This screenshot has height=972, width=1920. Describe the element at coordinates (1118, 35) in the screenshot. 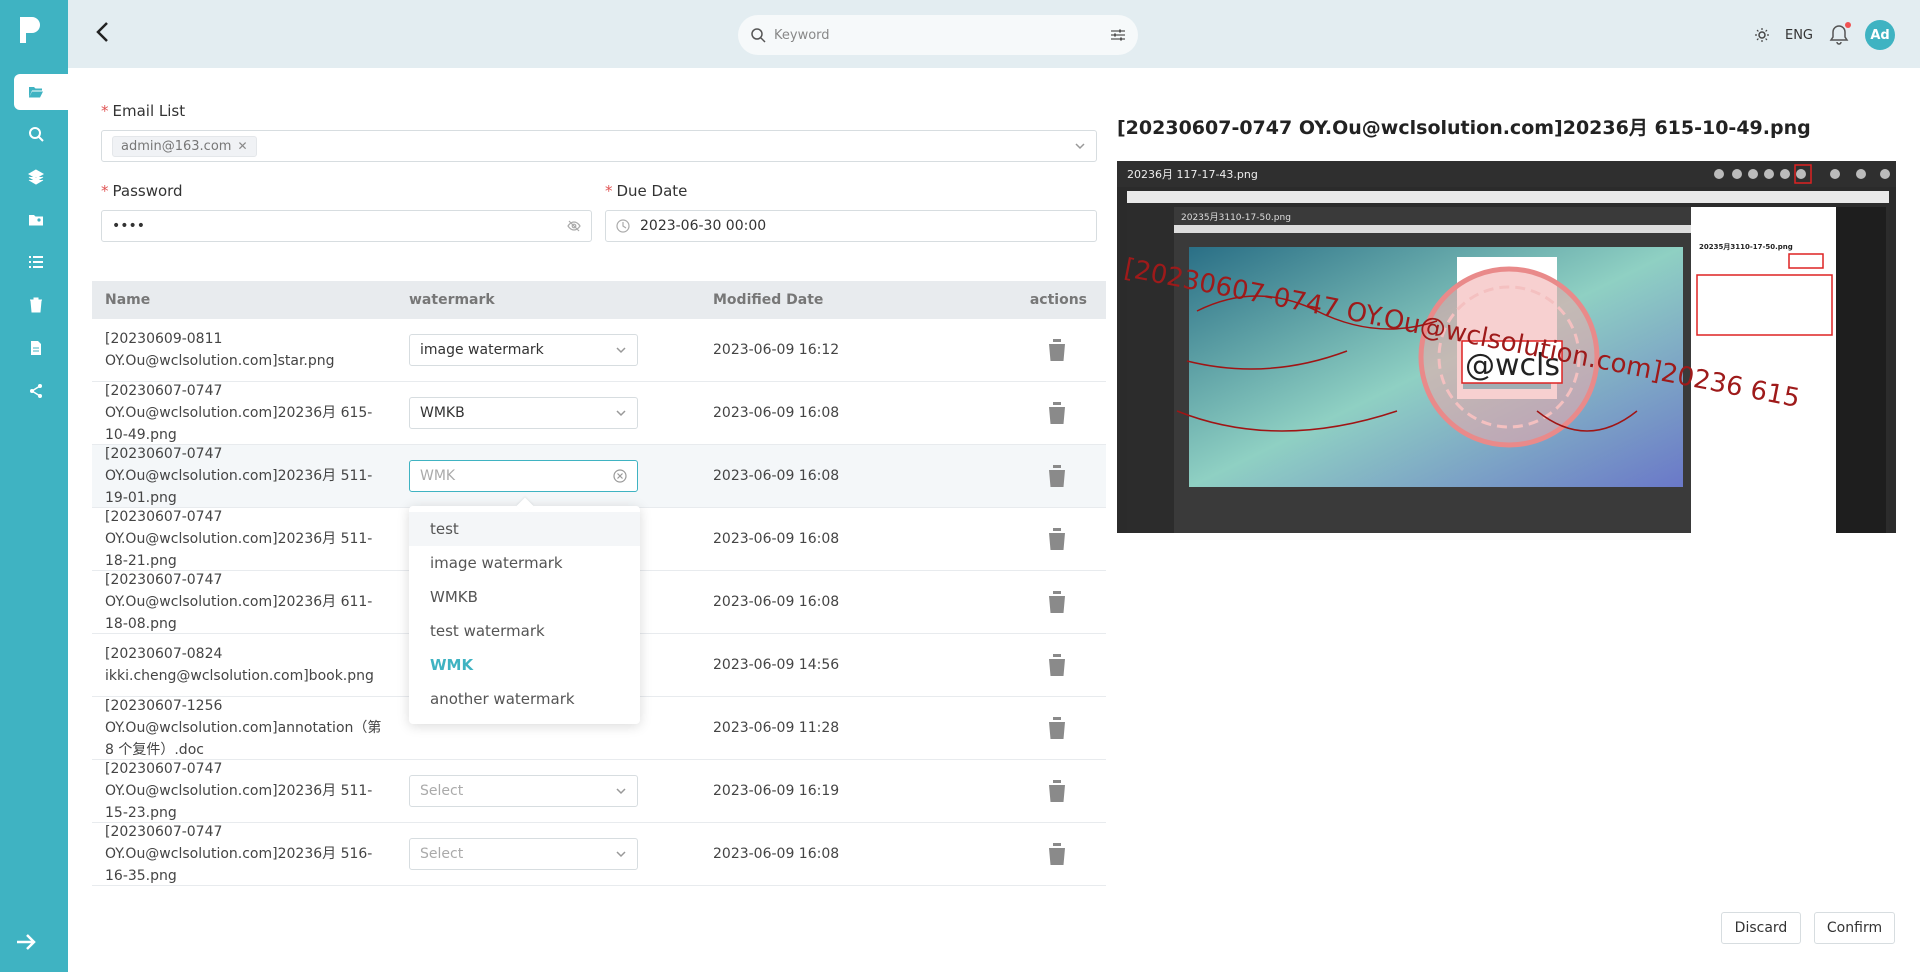

I see `filter-sliders-icon` at that location.